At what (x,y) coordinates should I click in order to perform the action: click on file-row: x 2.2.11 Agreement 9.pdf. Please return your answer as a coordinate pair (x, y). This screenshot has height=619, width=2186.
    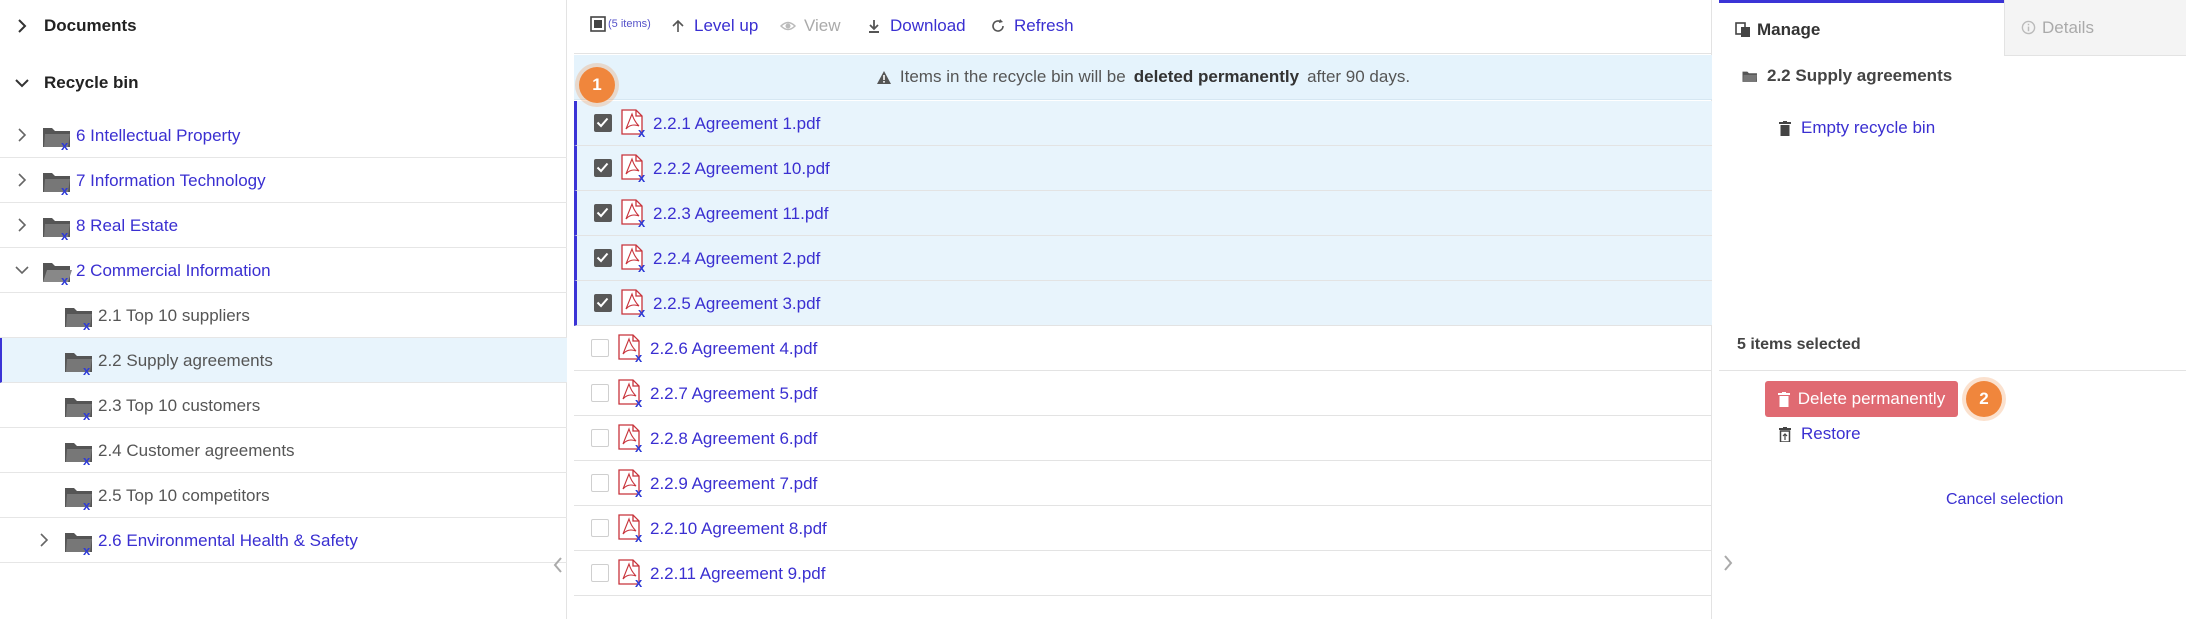
    Looking at the image, I should click on (1143, 573).